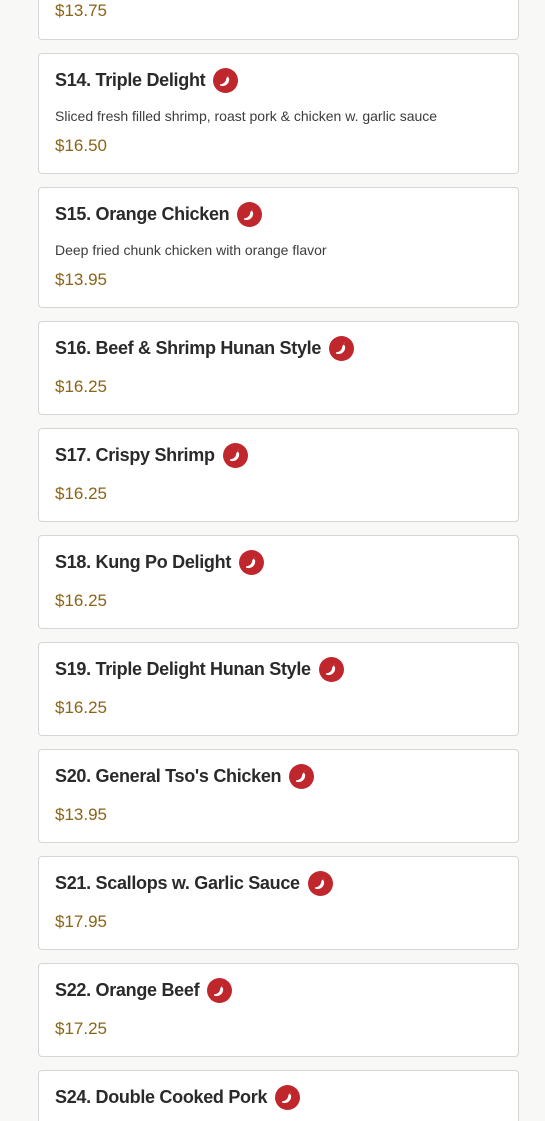 This screenshot has height=1121, width=545. What do you see at coordinates (278, 796) in the screenshot?
I see `menu-item-card: S20. General Tso's Chicken $13.95` at bounding box center [278, 796].